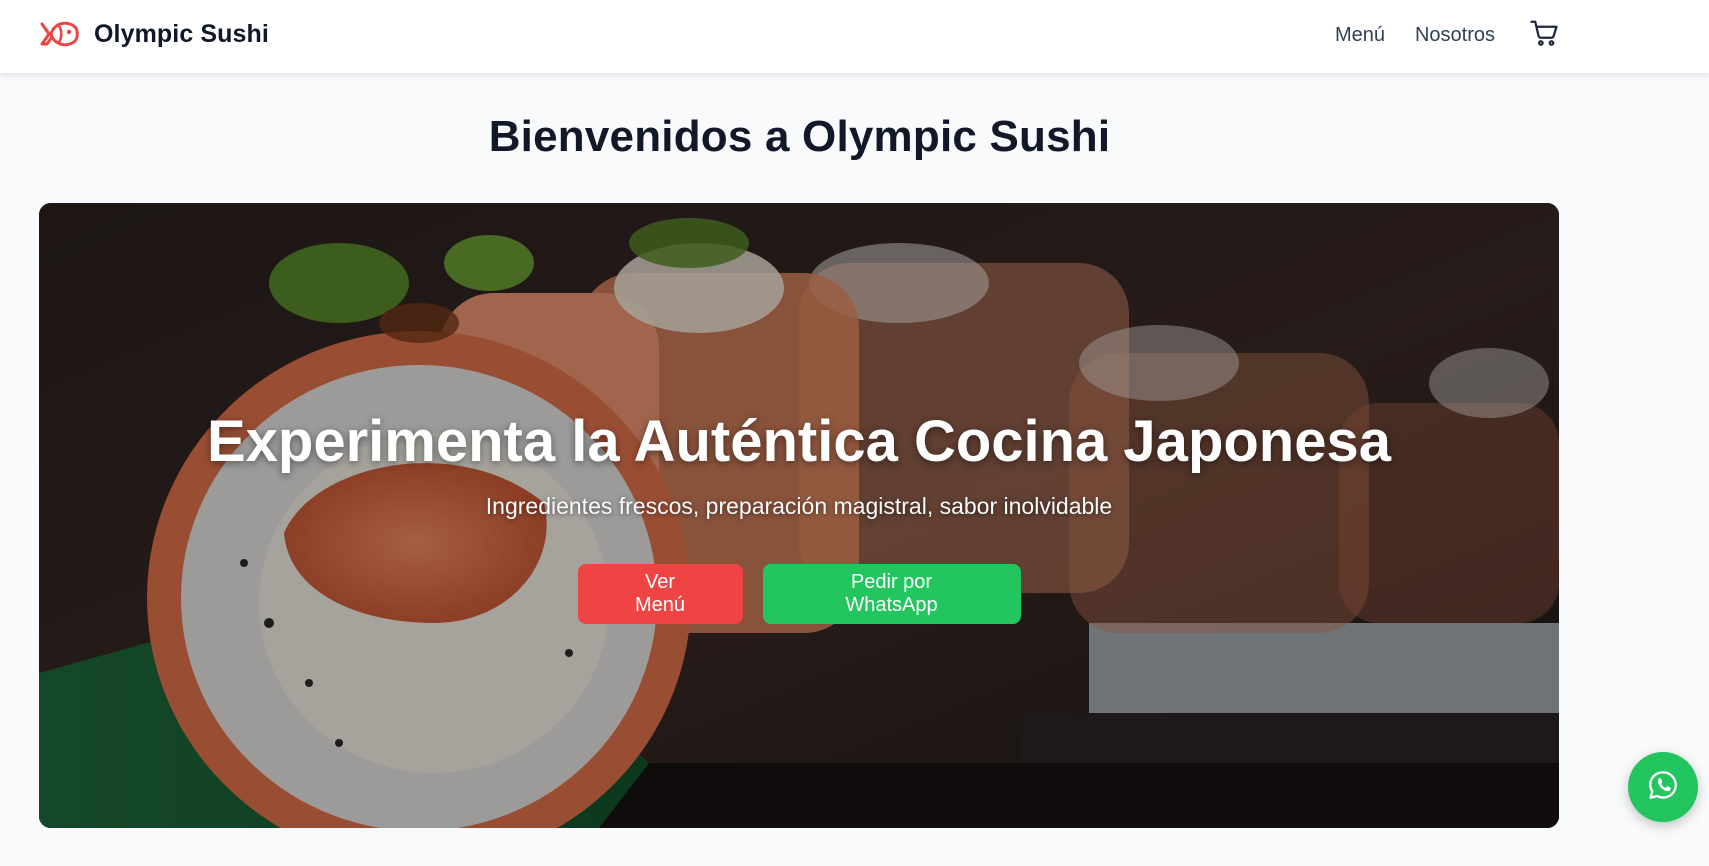  I want to click on hero-headline: Experimenta la Auténtica Cocina Japonesa, so click(798, 441).